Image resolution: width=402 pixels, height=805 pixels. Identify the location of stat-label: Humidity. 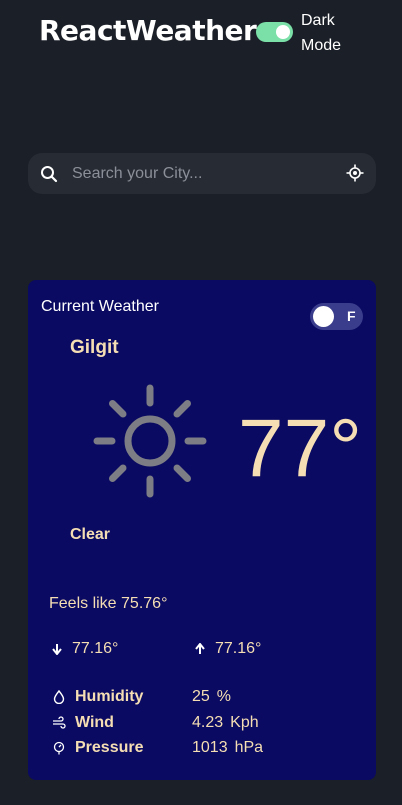
(109, 696).